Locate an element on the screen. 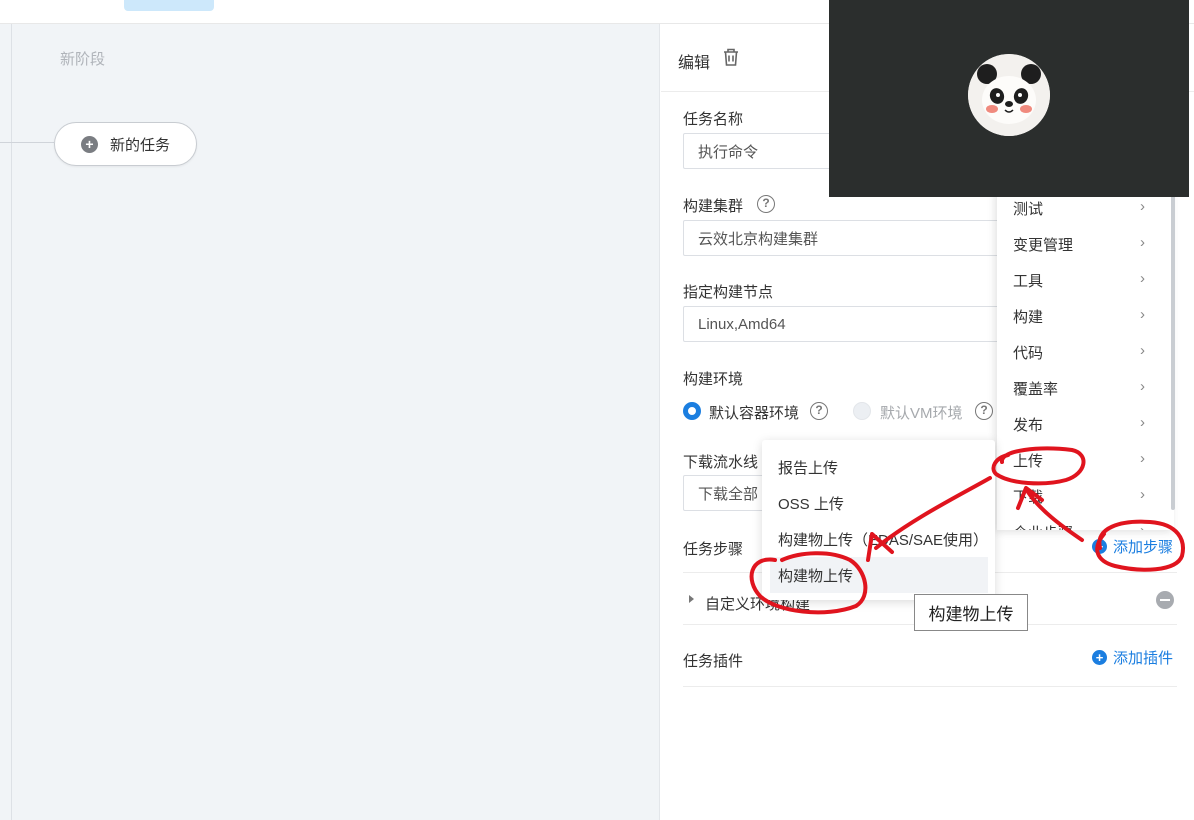 This screenshot has height=820, width=1194. tooltip: 构建物上传 is located at coordinates (971, 612).